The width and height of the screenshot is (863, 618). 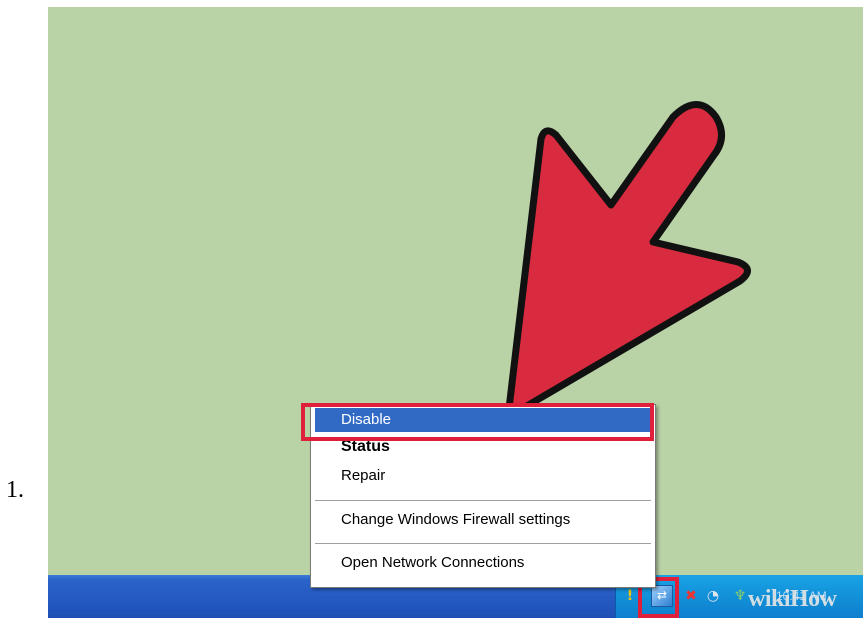 I want to click on menu-item-firewall-settings: Change Windows Firewall settings, so click(x=483, y=520).